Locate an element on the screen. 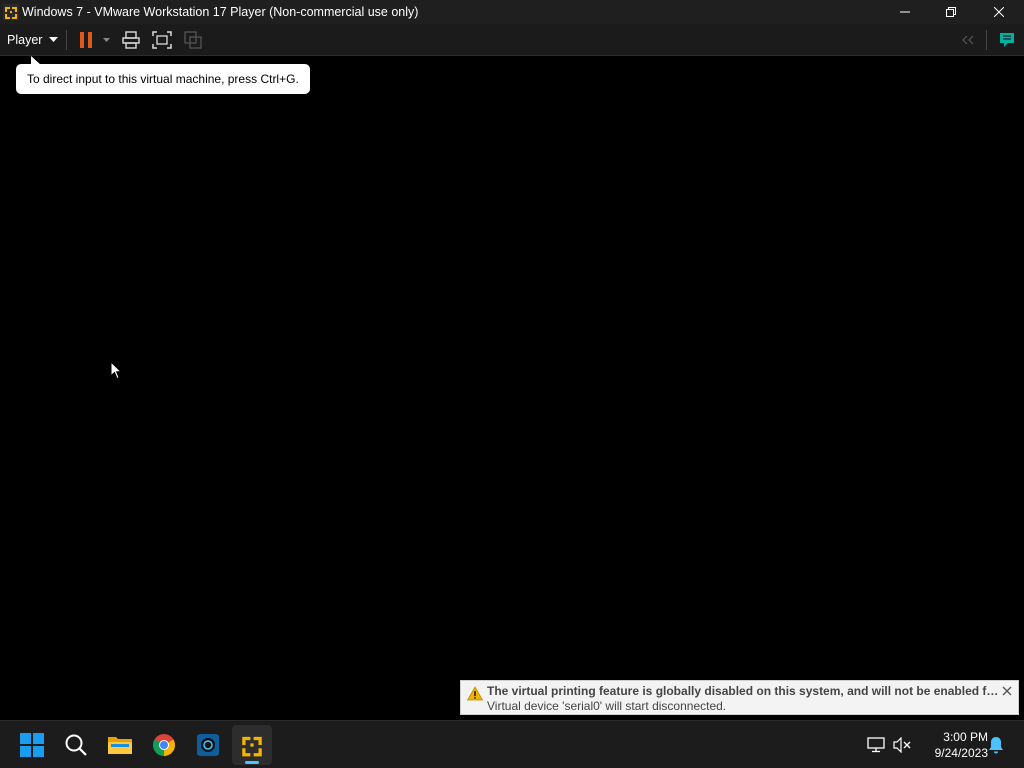  taskbar: 3:00 PM 9/24/2023 is located at coordinates (512, 744).